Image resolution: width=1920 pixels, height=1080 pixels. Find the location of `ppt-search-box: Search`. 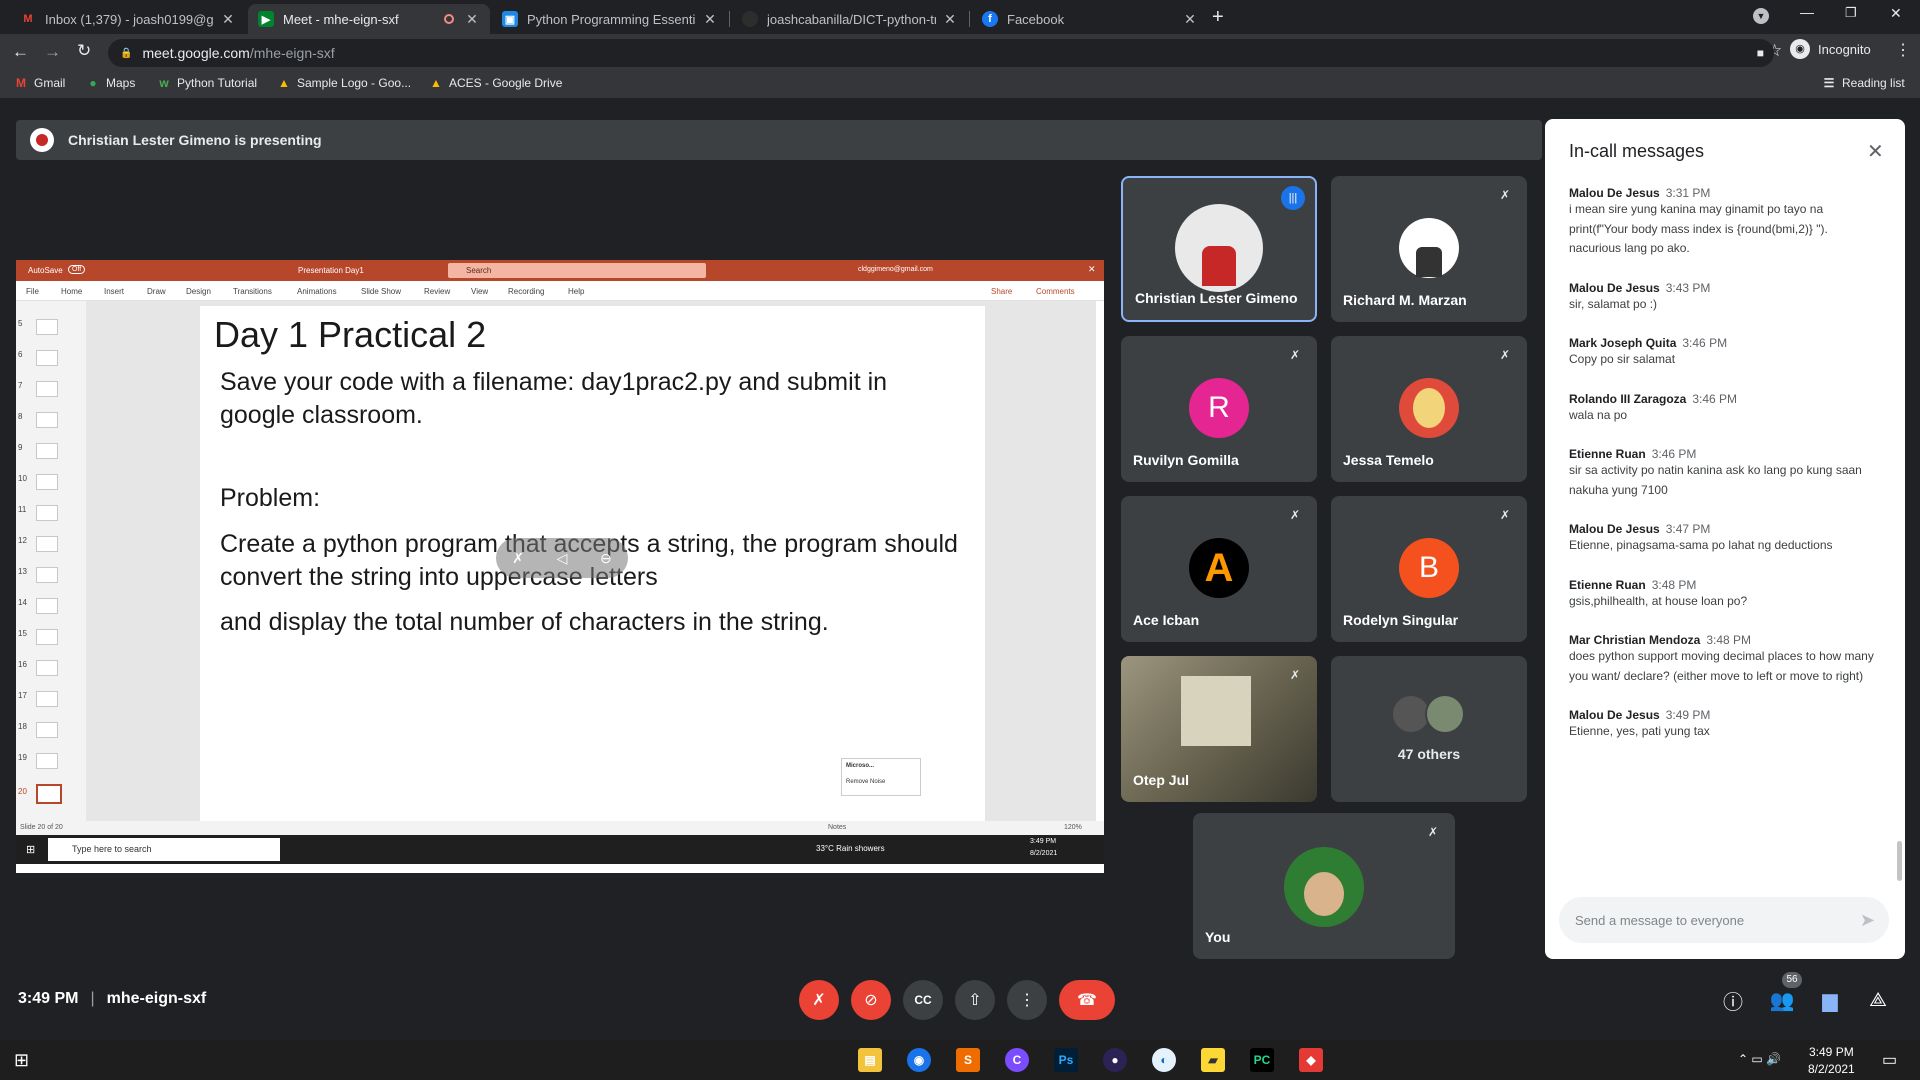

ppt-search-box: Search is located at coordinates (577, 270).